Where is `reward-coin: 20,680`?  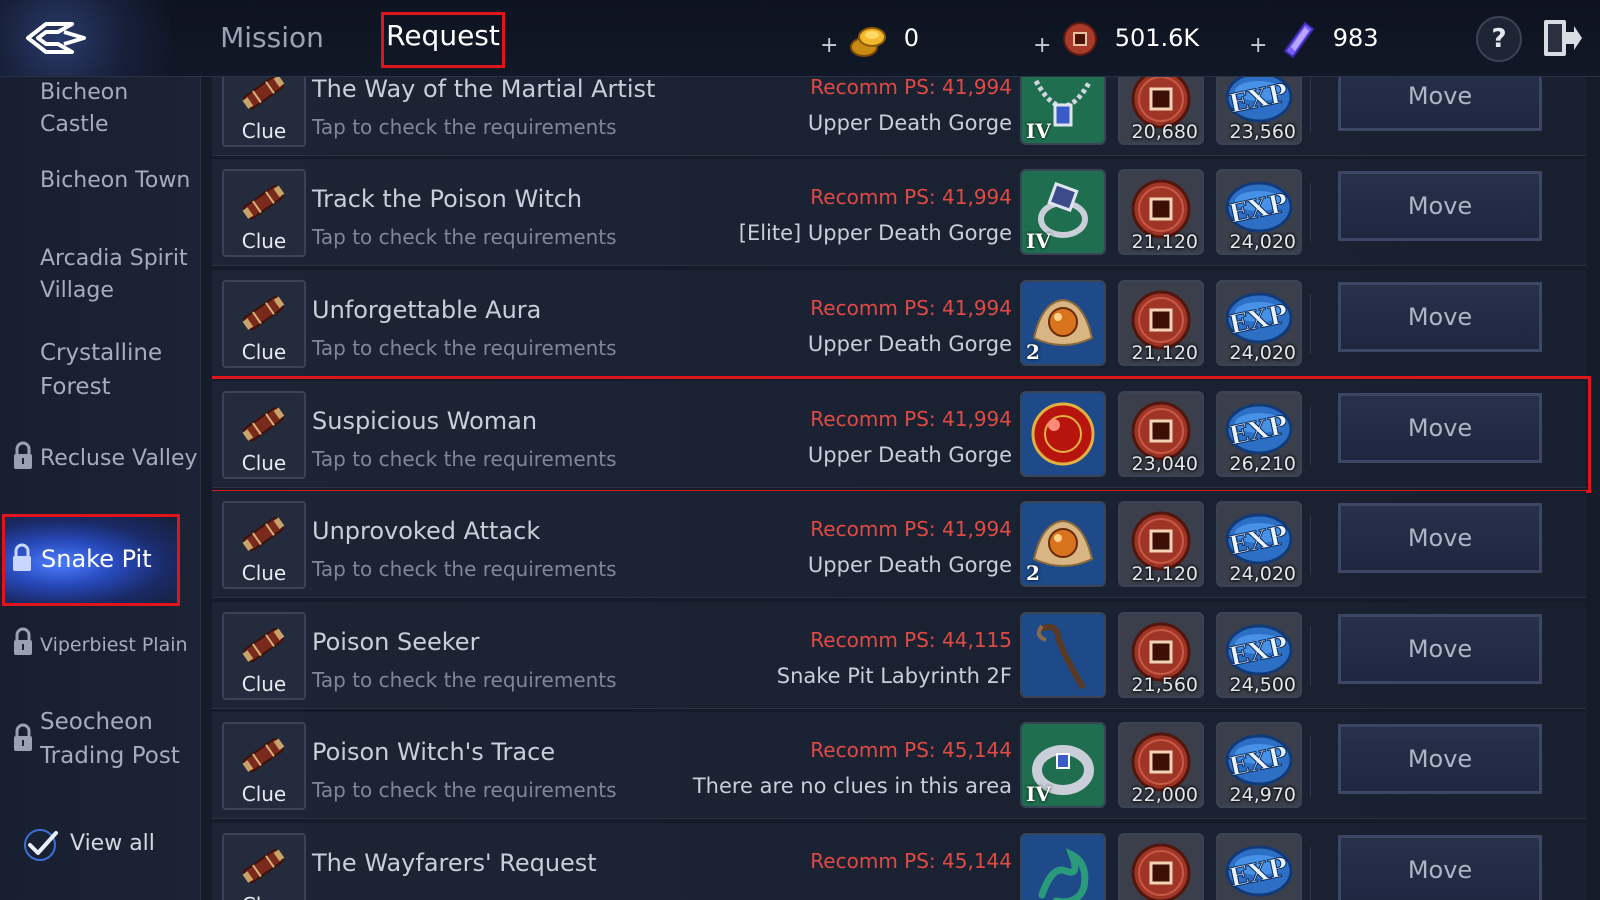 reward-coin: 20,680 is located at coordinates (1161, 111).